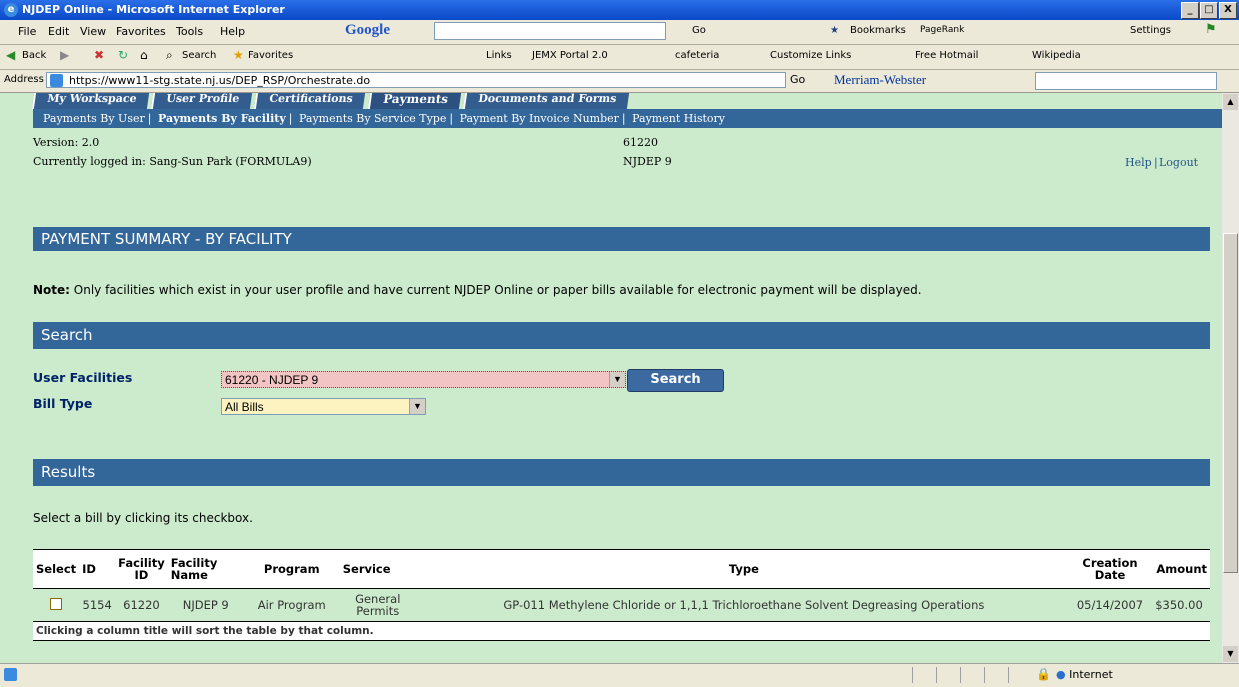 The image size is (1239, 687). What do you see at coordinates (678, 118) in the screenshot?
I see `subnav-payment-history: Payment History` at bounding box center [678, 118].